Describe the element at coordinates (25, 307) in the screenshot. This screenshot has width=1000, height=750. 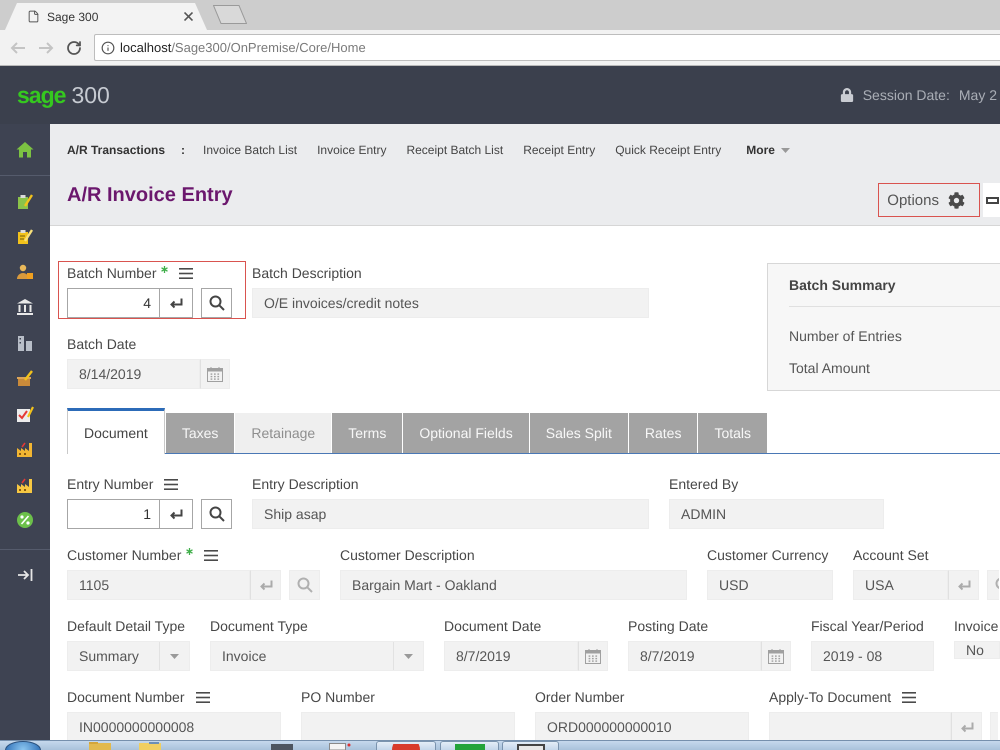
I see `bank-icon` at that location.